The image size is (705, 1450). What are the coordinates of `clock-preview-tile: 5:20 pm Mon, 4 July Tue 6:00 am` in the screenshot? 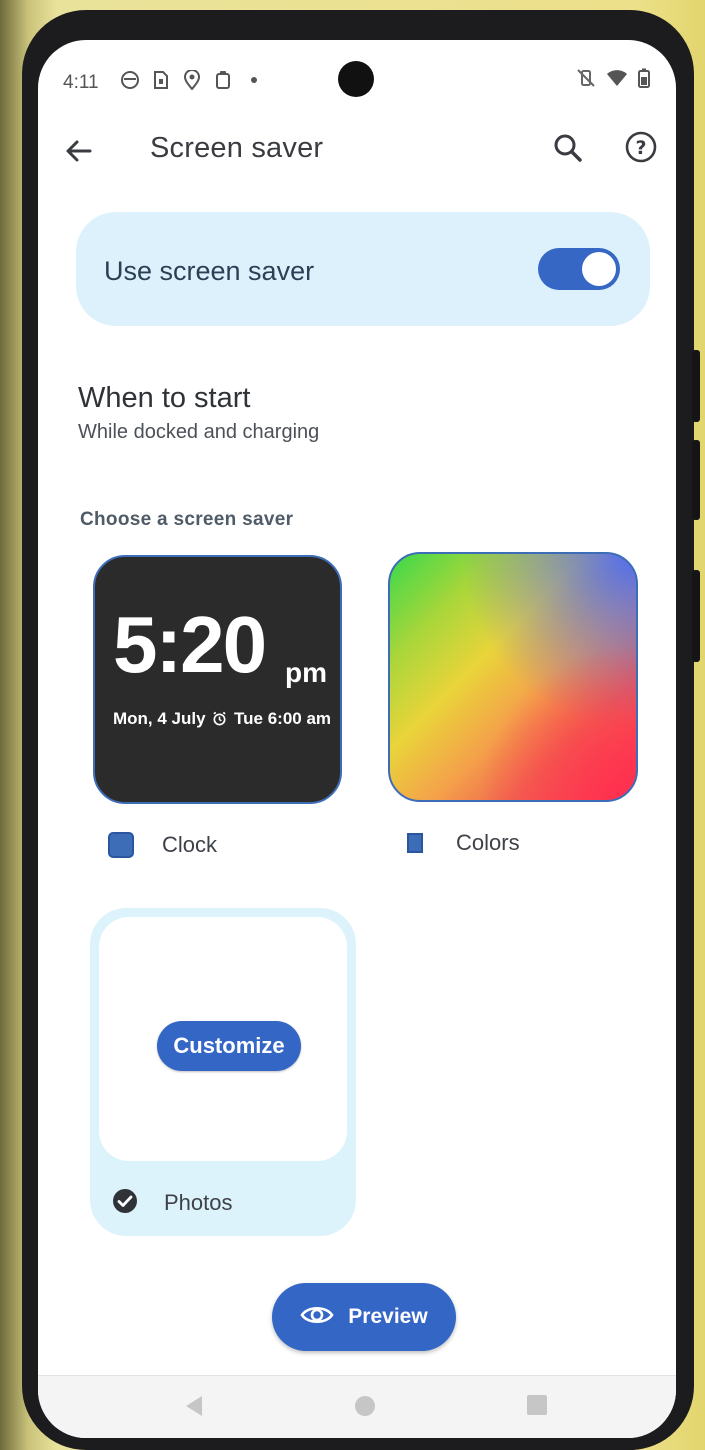 It's located at (217, 679).